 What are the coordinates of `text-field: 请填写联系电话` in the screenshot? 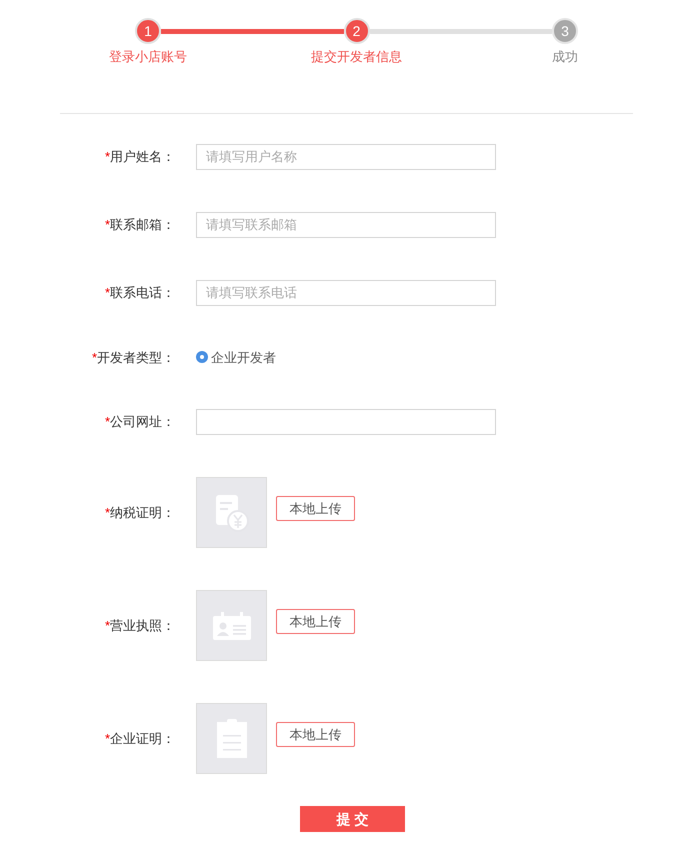 It's located at (346, 293).